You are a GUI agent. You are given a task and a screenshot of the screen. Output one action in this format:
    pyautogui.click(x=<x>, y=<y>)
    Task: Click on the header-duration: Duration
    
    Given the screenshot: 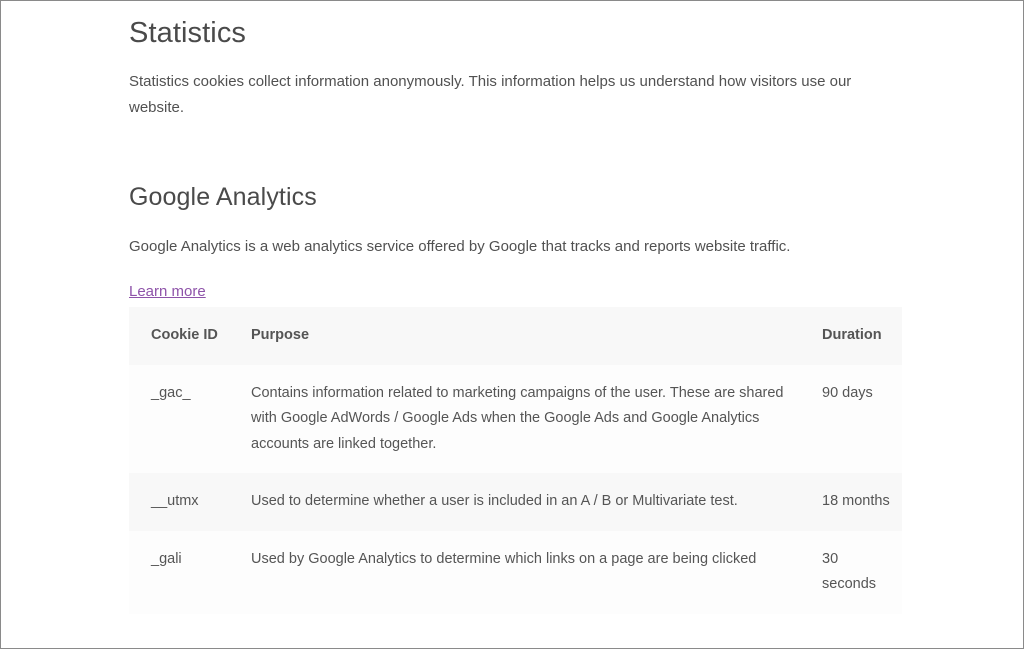 What is the action you would take?
    pyautogui.click(x=851, y=336)
    